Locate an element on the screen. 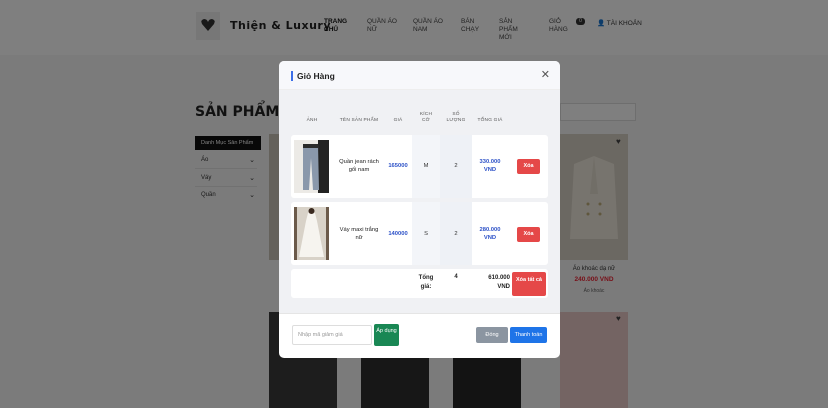 This screenshot has height=408, width=828. summary-total: 610.000 VND is located at coordinates (499, 282).